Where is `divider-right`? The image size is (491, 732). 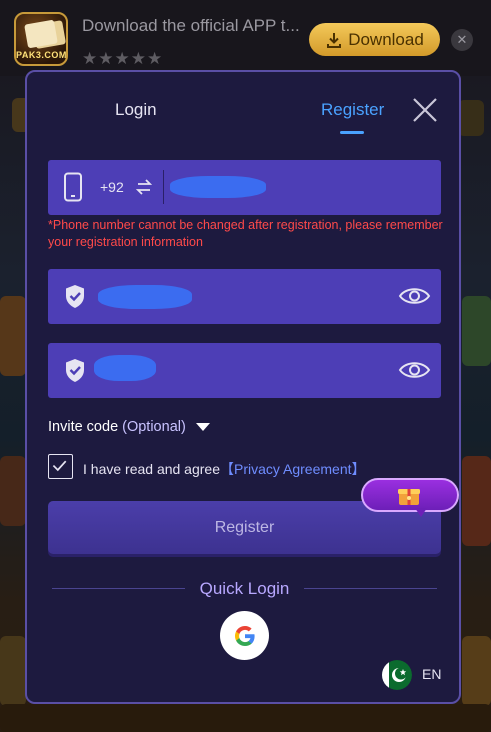 divider-right is located at coordinates (370, 588).